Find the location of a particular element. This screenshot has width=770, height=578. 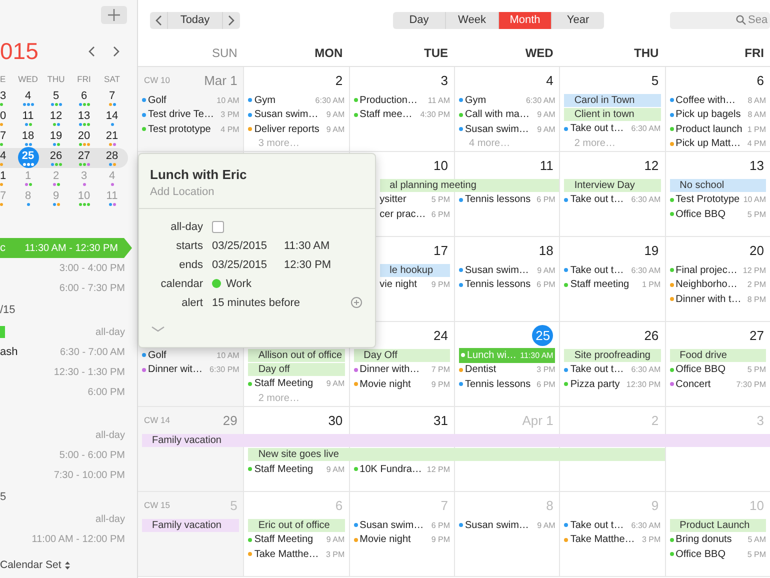

day-number: 28 is located at coordinates (112, 156).